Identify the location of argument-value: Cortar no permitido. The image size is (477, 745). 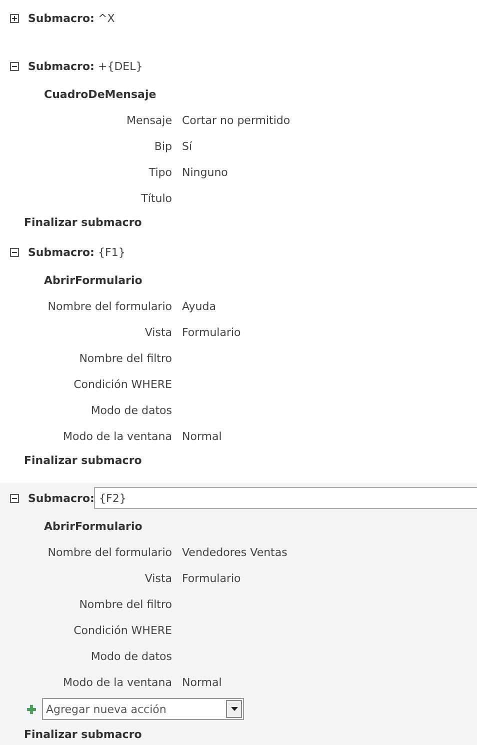
(329, 120).